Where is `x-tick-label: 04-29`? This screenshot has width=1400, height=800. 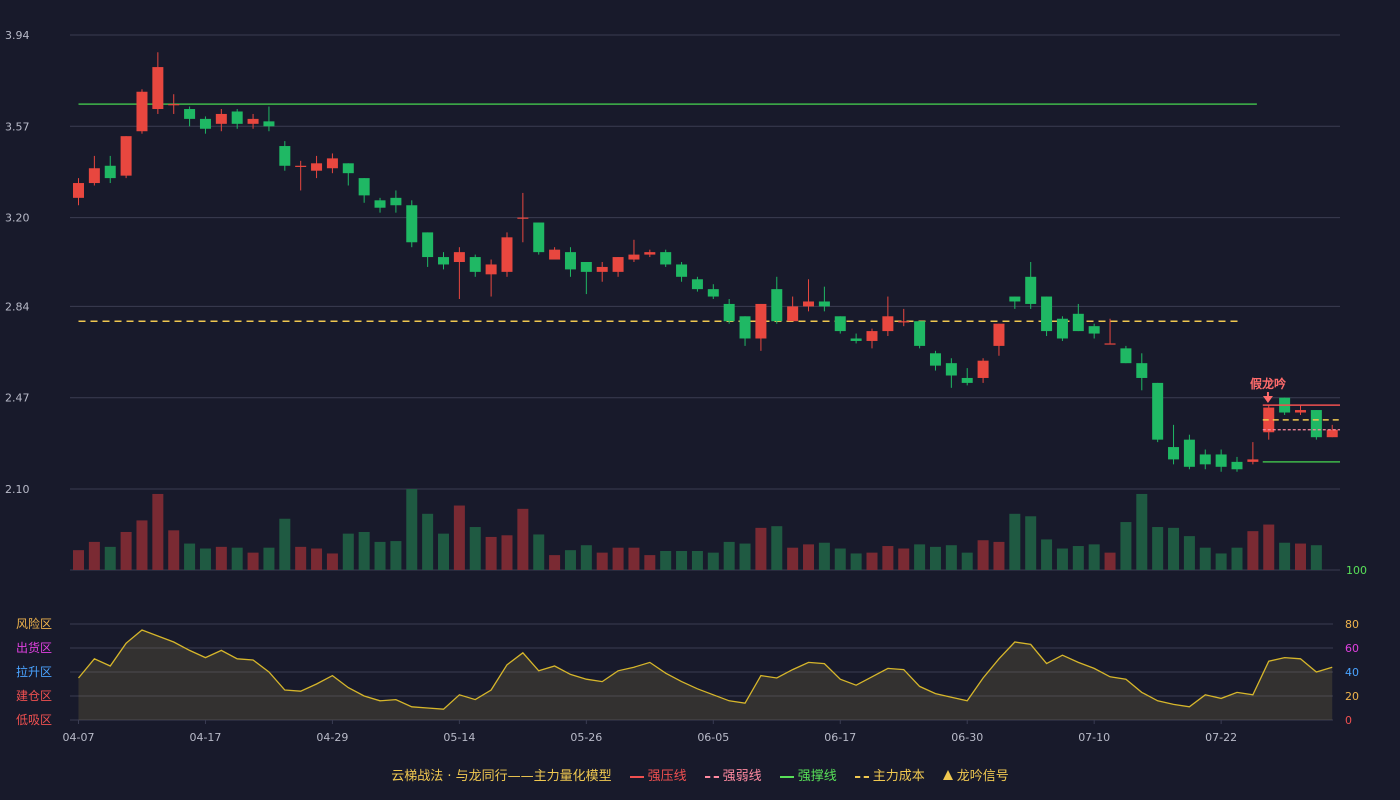
x-tick-label: 04-29 is located at coordinates (332, 737).